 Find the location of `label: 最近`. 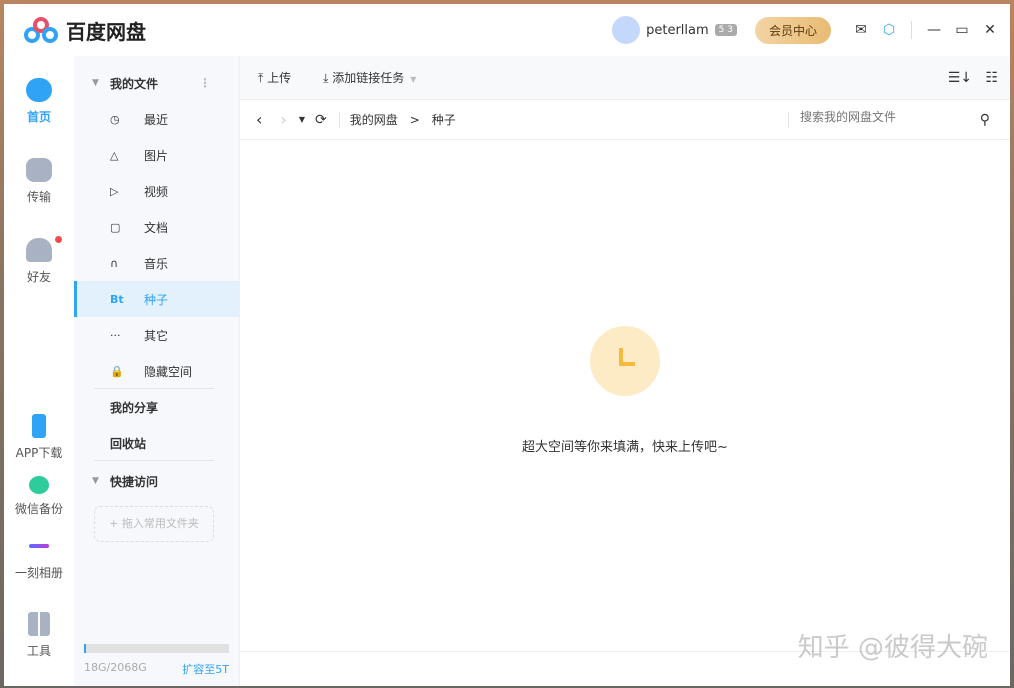

label: 最近 is located at coordinates (156, 119).